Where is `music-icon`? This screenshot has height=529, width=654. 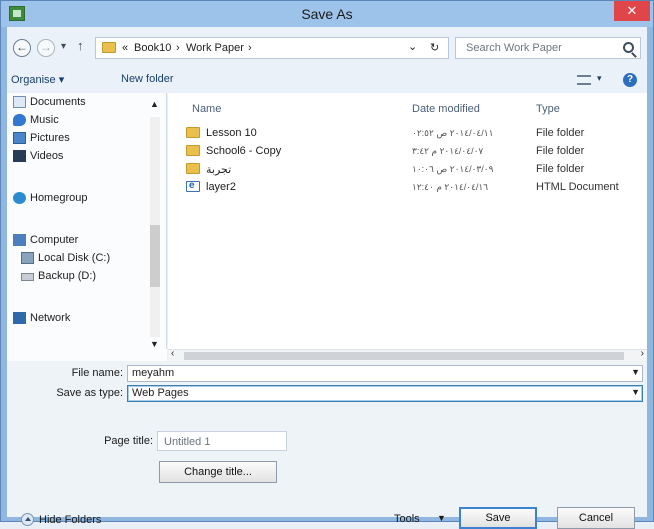 music-icon is located at coordinates (19, 120).